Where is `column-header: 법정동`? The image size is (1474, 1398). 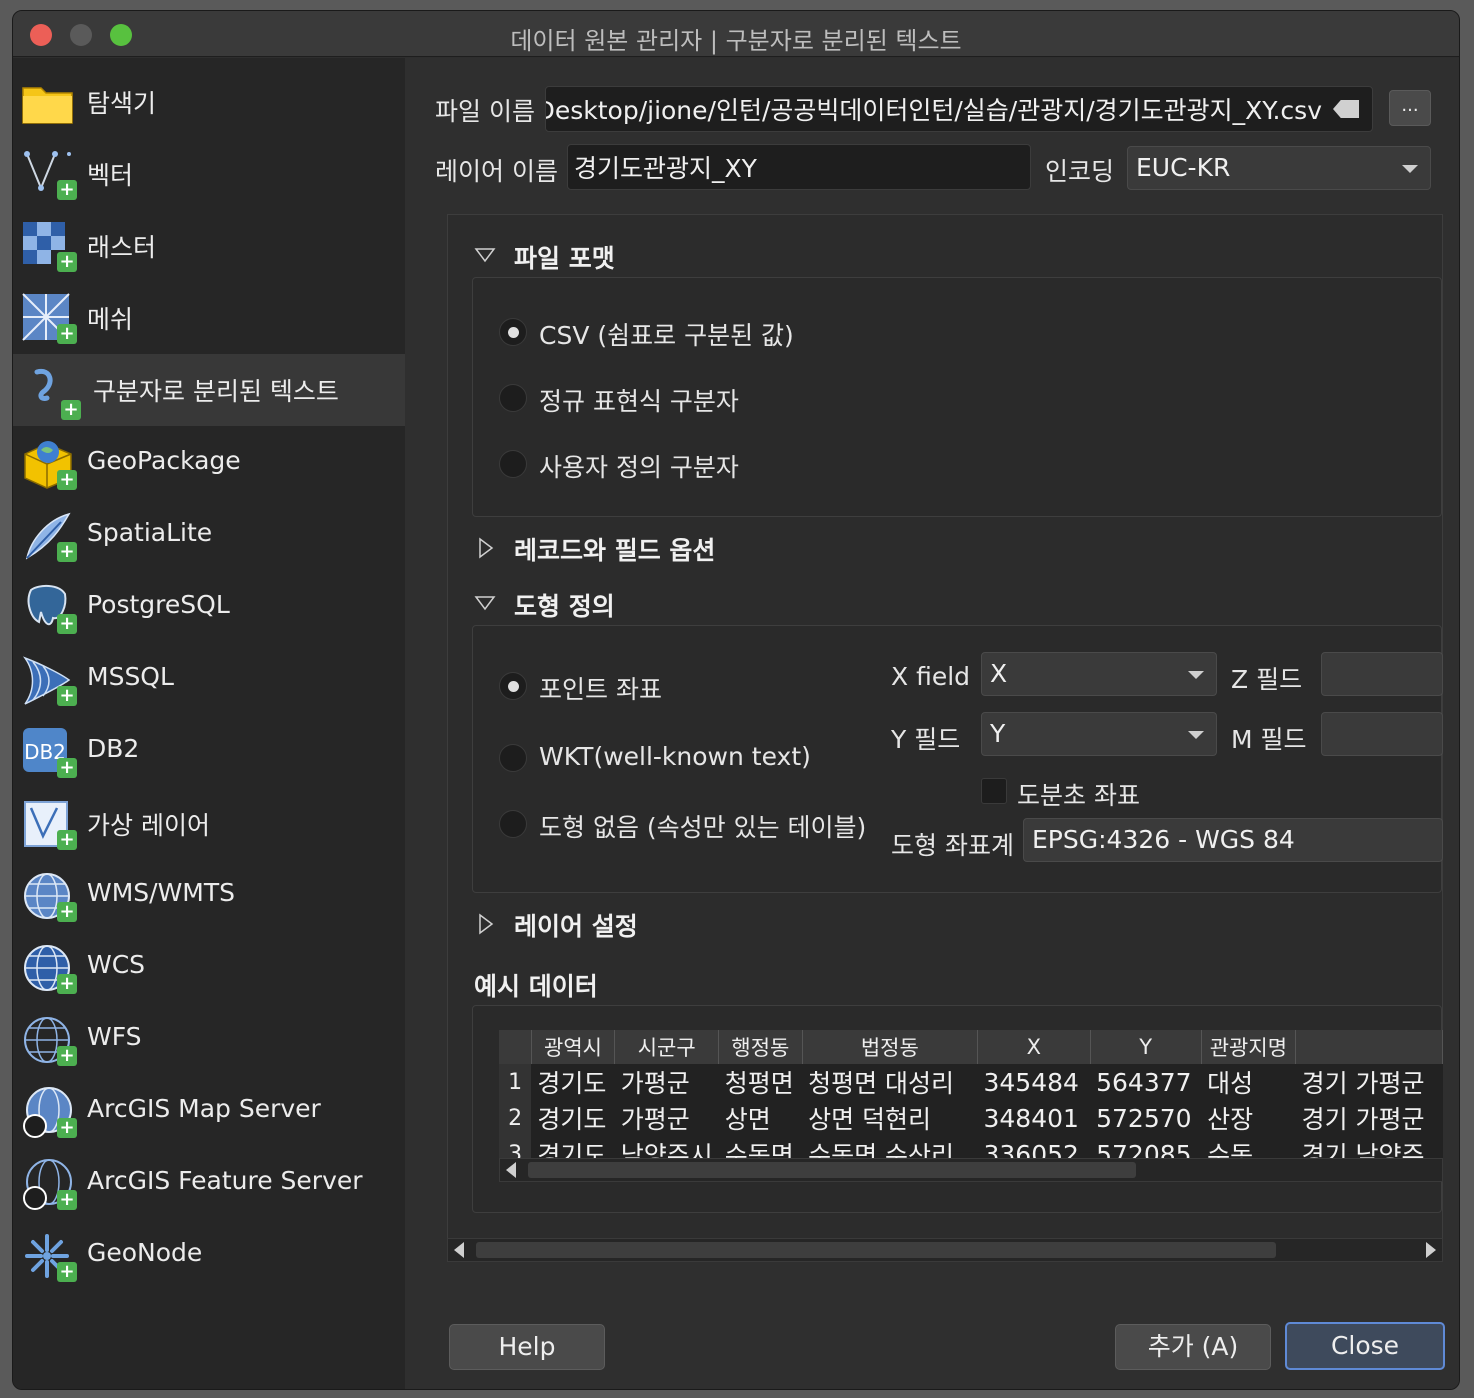
column-header: 법정동 is located at coordinates (890, 1047).